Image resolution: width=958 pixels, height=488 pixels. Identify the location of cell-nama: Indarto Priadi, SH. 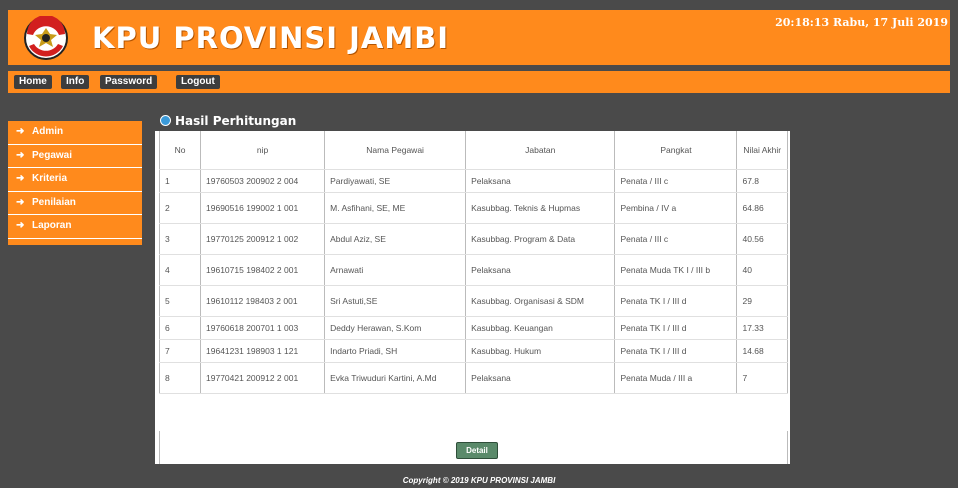
(395, 351).